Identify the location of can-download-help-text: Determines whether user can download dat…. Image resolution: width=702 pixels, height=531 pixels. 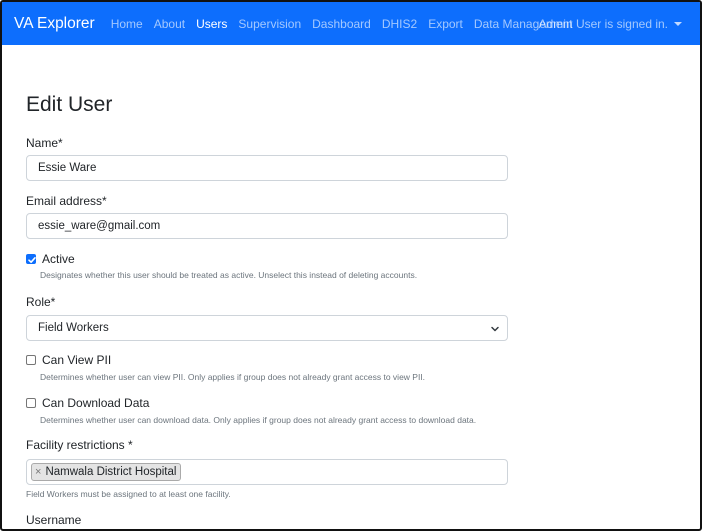
(258, 420).